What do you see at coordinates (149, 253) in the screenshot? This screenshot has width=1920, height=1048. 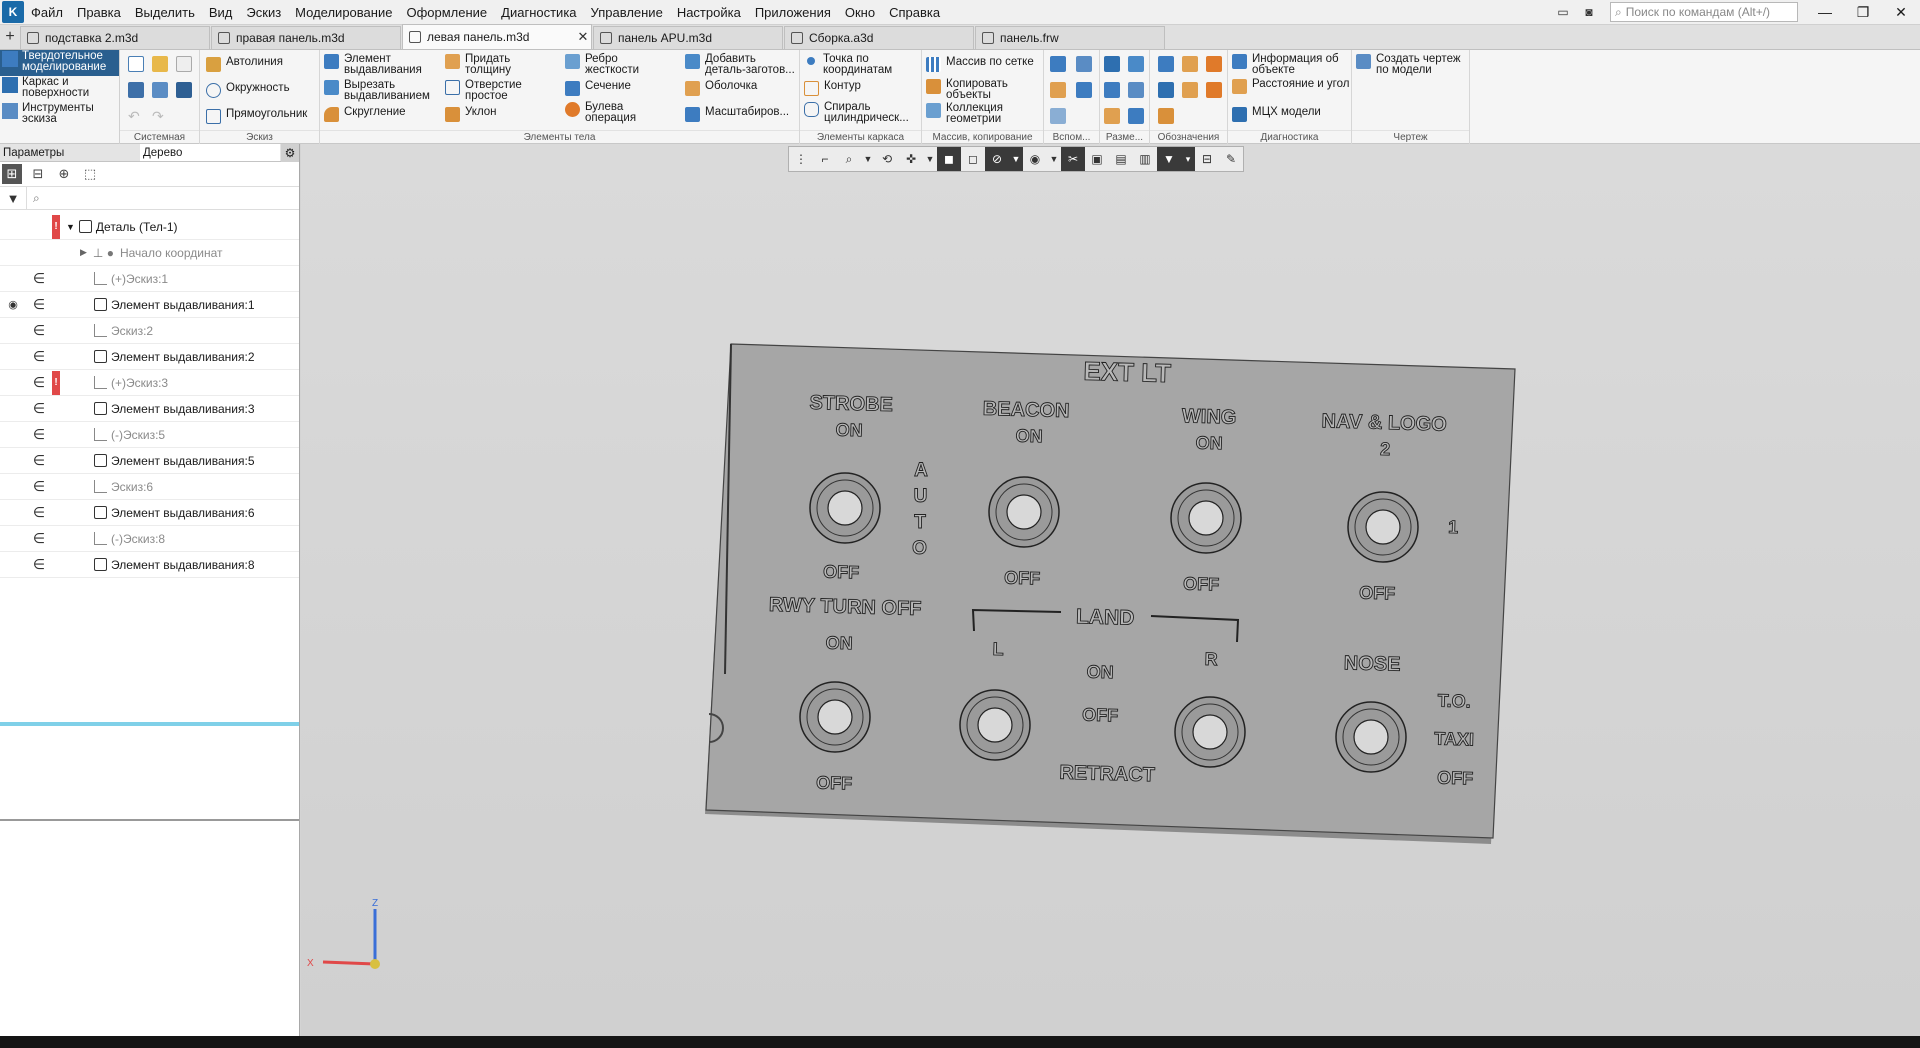 I see `tree-row: ▶ ⊥ ● Начало координат` at bounding box center [149, 253].